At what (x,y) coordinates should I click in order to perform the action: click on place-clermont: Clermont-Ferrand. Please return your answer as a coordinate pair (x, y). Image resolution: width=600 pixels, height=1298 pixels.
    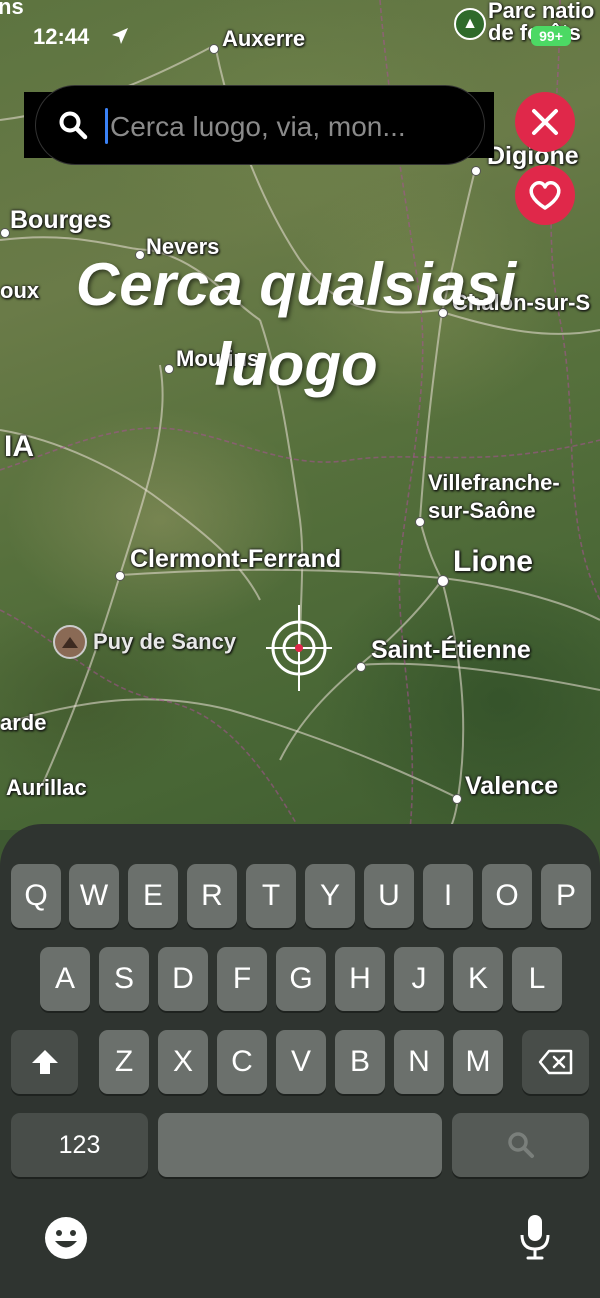
    Looking at the image, I should click on (235, 559).